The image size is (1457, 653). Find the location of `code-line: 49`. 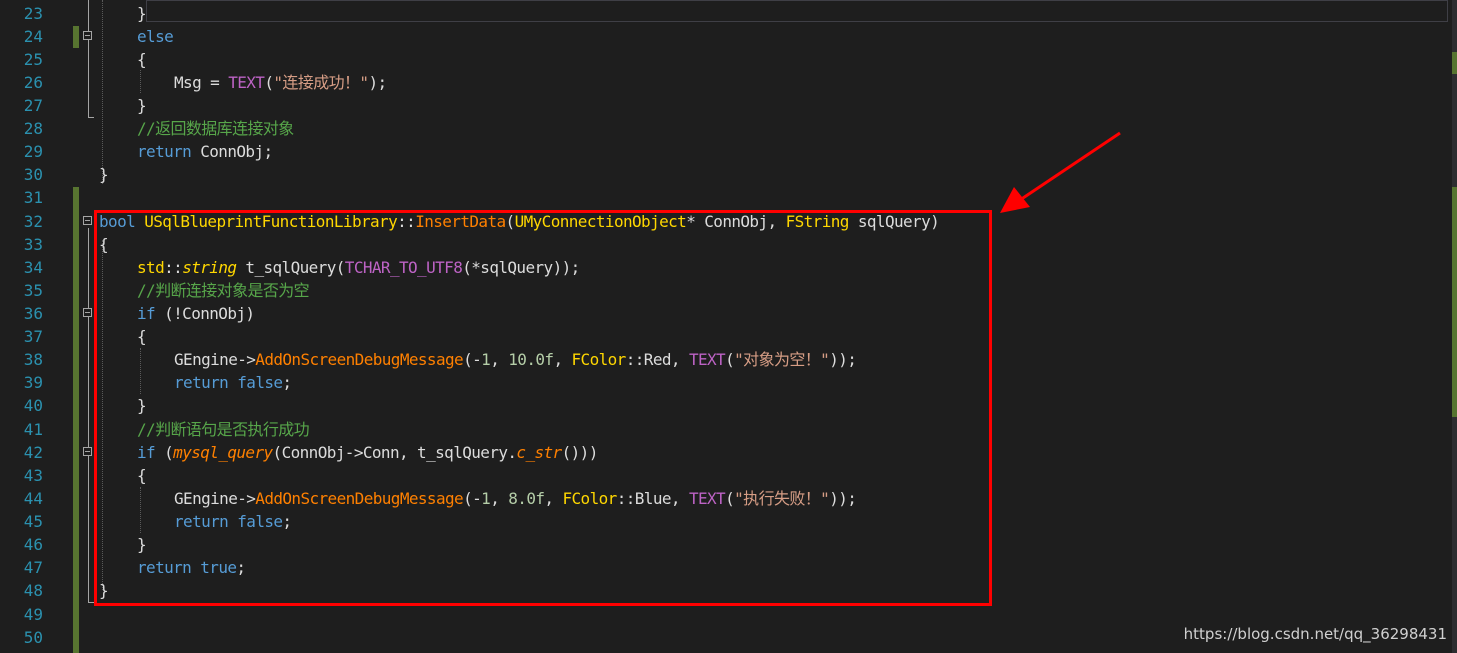

code-line: 49 is located at coordinates (725, 614).